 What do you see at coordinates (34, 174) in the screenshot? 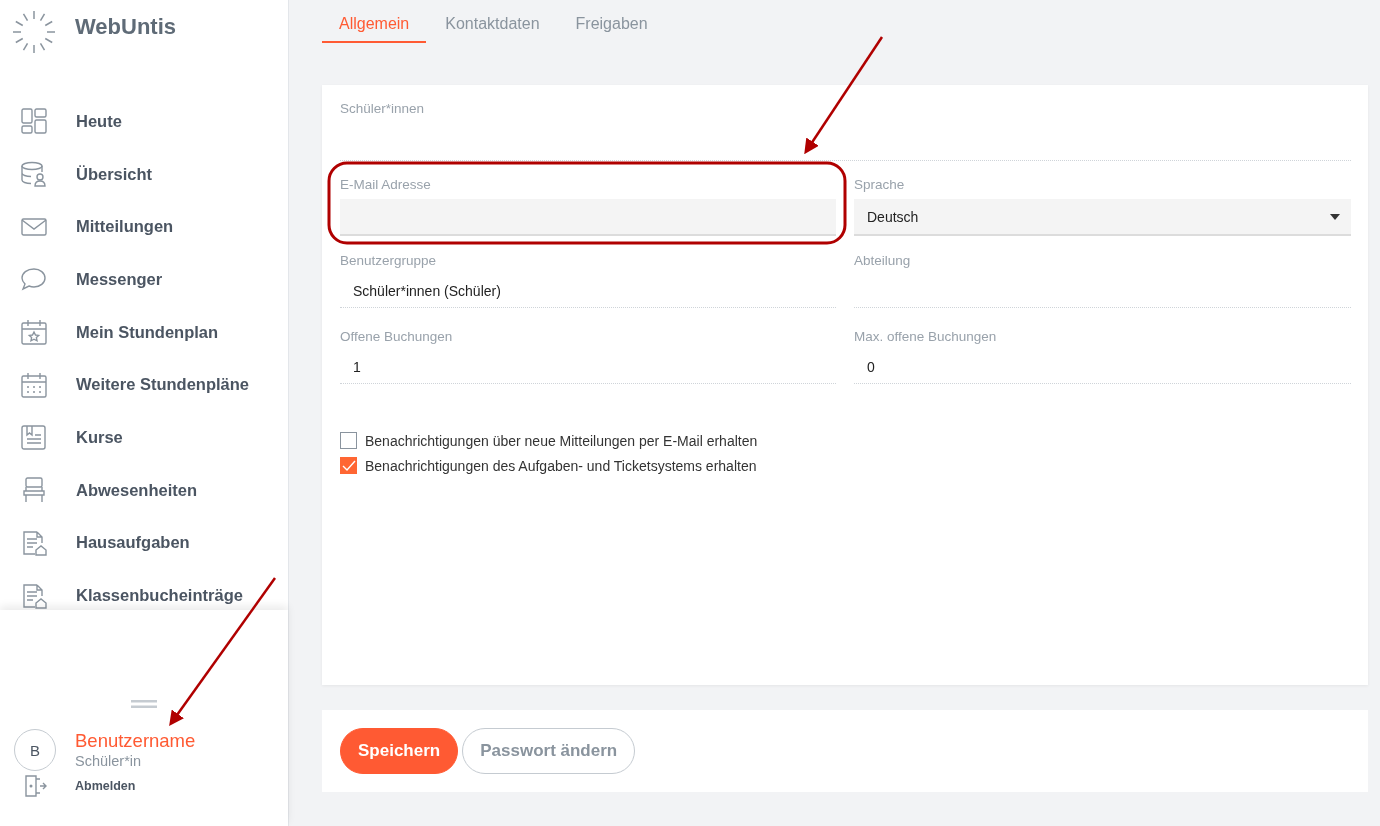
I see `database-user-icon` at bounding box center [34, 174].